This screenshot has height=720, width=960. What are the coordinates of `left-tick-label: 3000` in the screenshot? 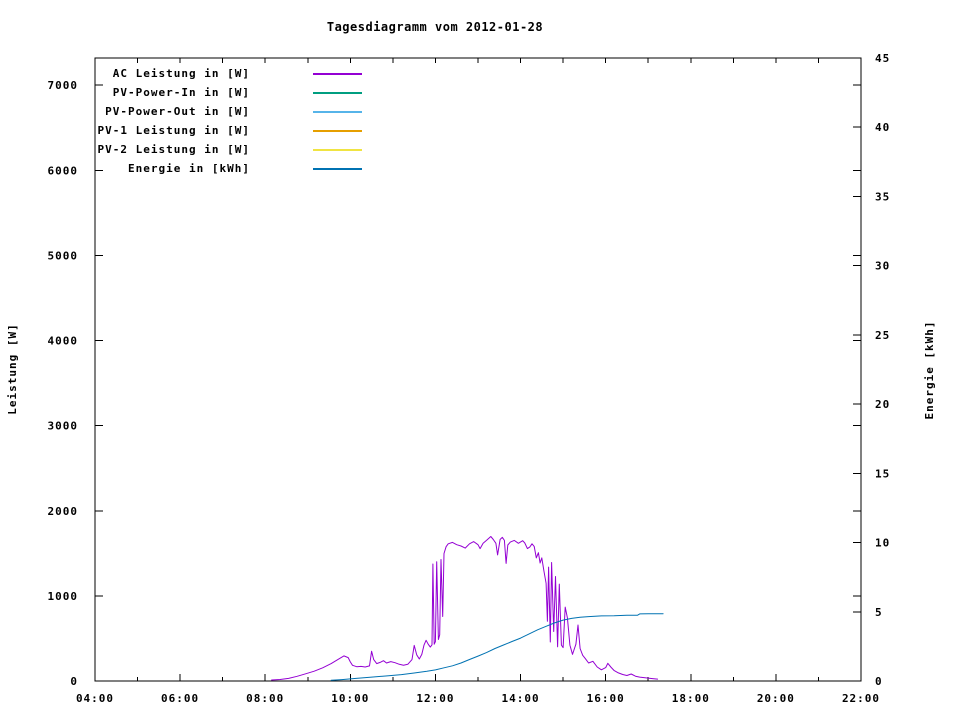 It's located at (63, 426).